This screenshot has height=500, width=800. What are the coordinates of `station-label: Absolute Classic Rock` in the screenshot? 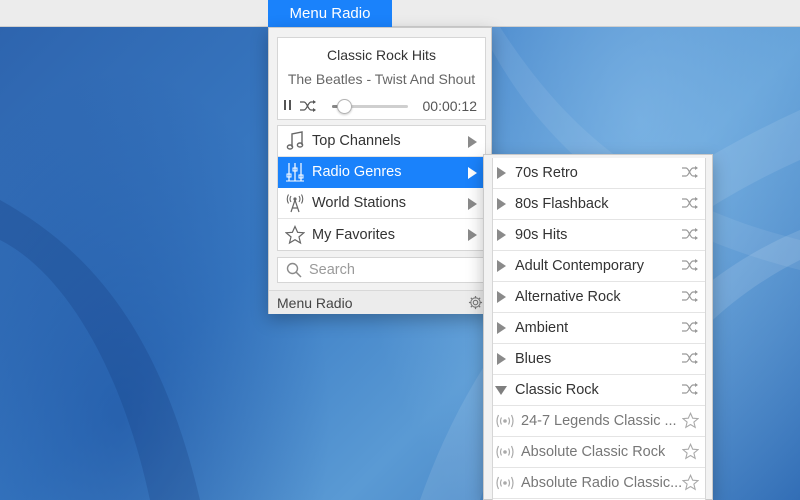 It's located at (593, 452).